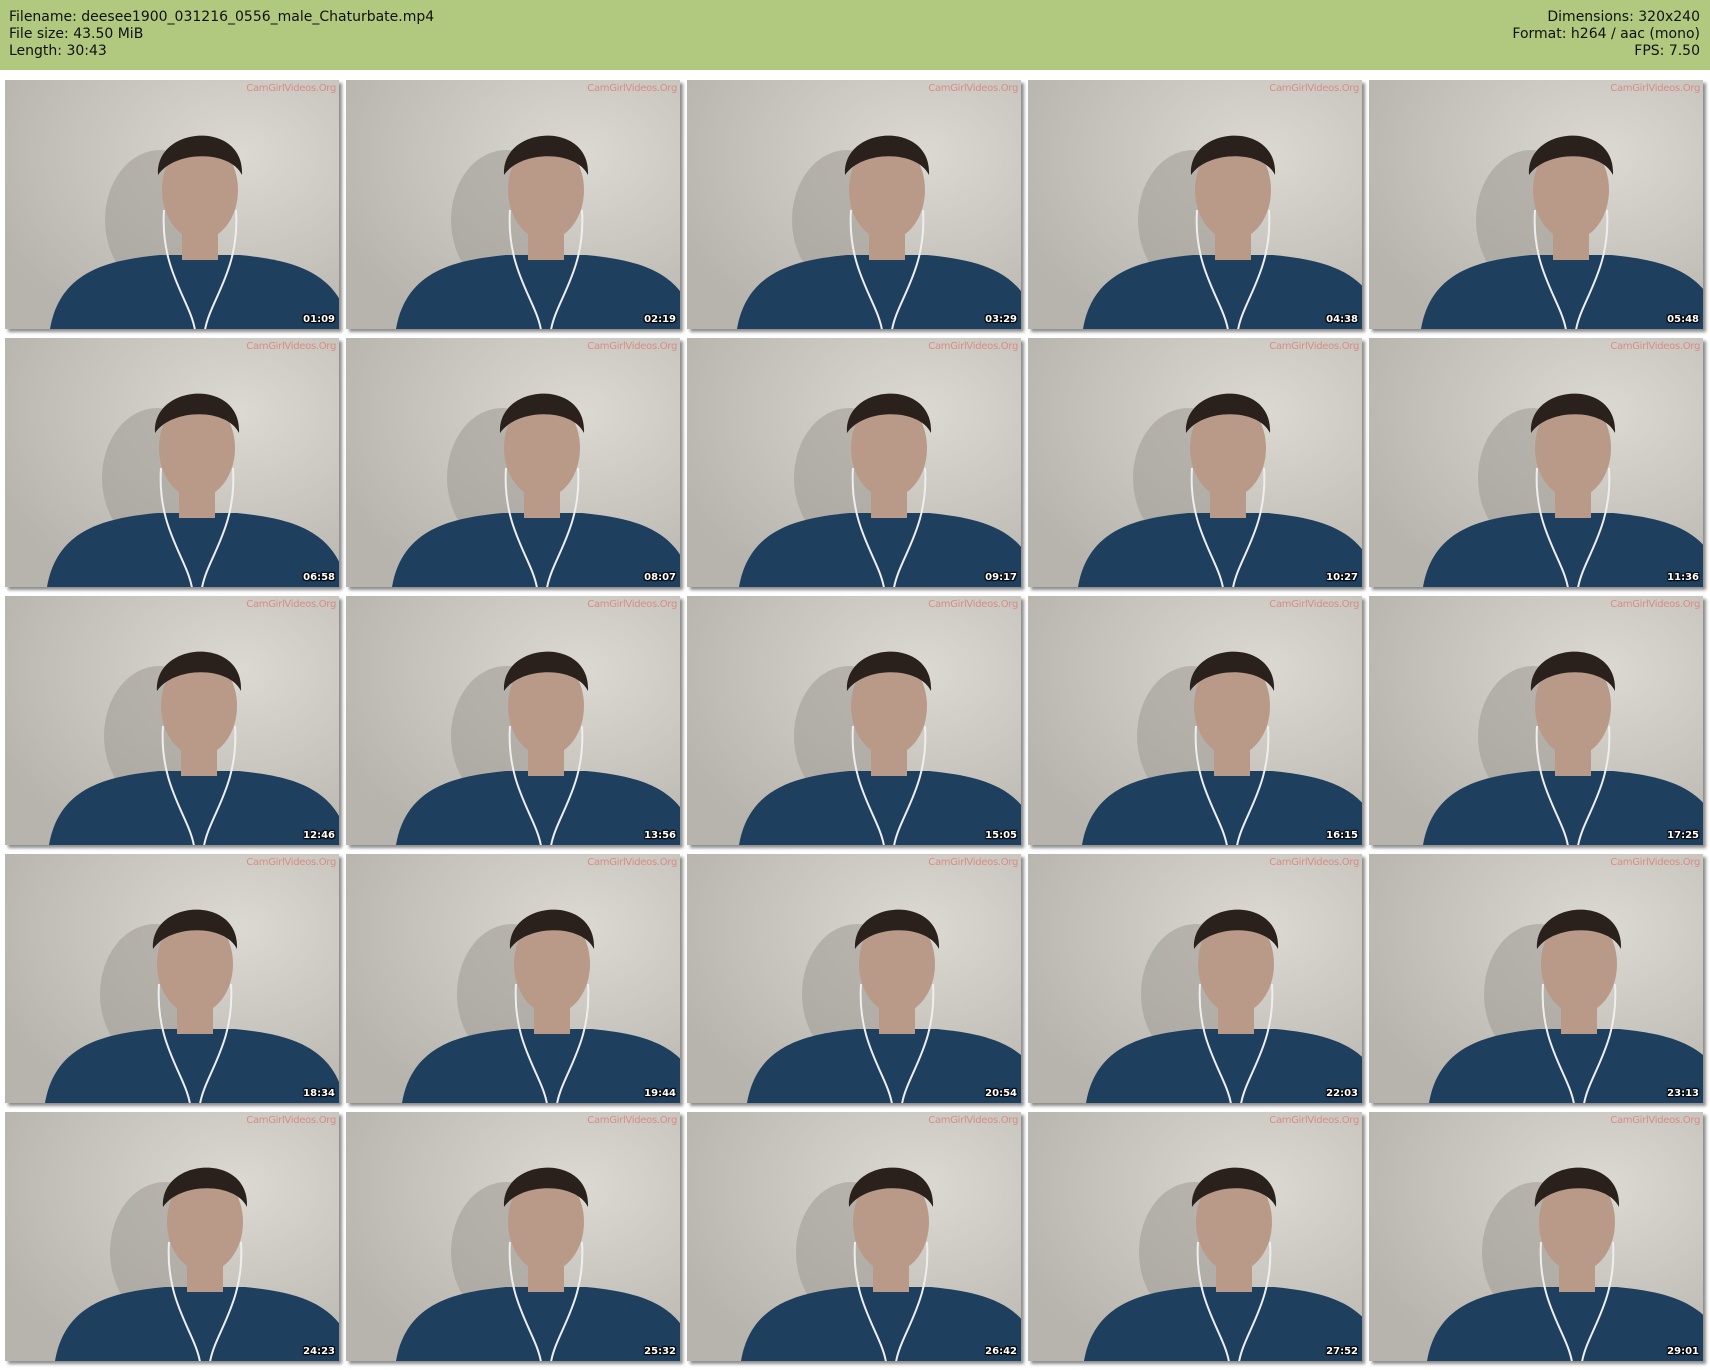 This screenshot has width=1710, height=1370. What do you see at coordinates (1001, 835) in the screenshot?
I see `frame-timestamp: 15:05` at bounding box center [1001, 835].